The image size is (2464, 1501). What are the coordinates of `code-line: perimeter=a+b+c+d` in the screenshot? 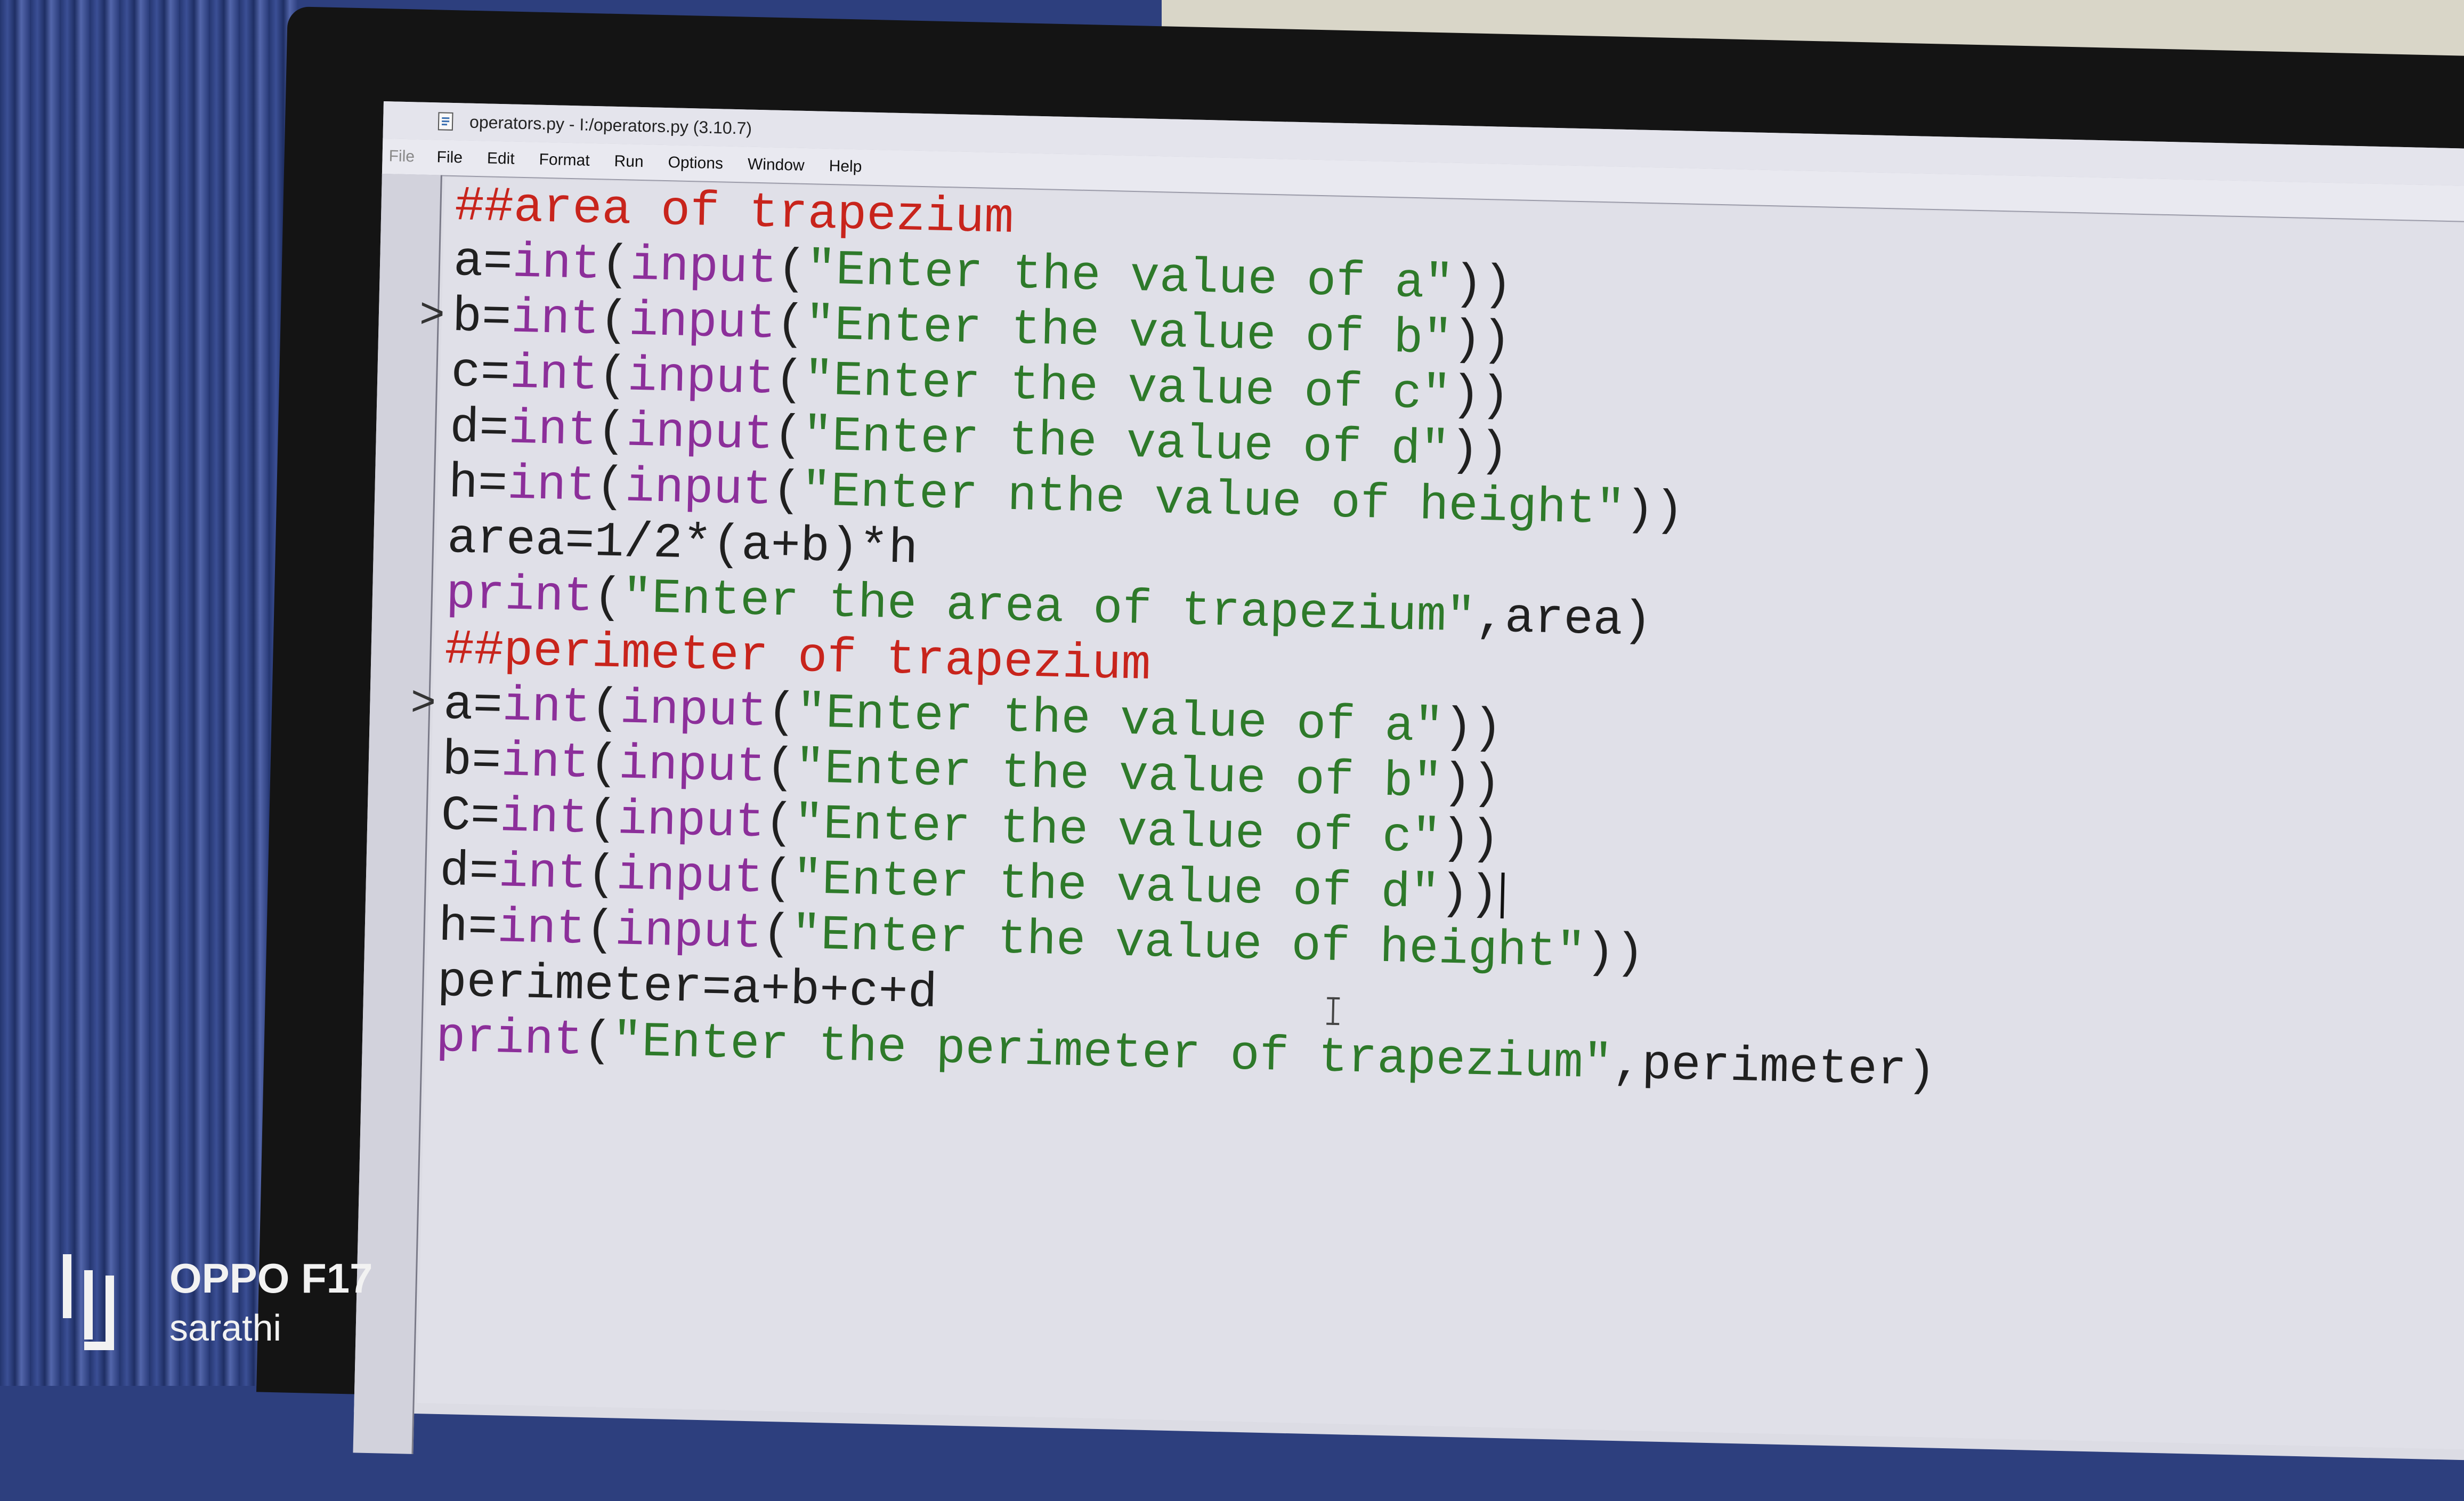 It's located at (687, 987).